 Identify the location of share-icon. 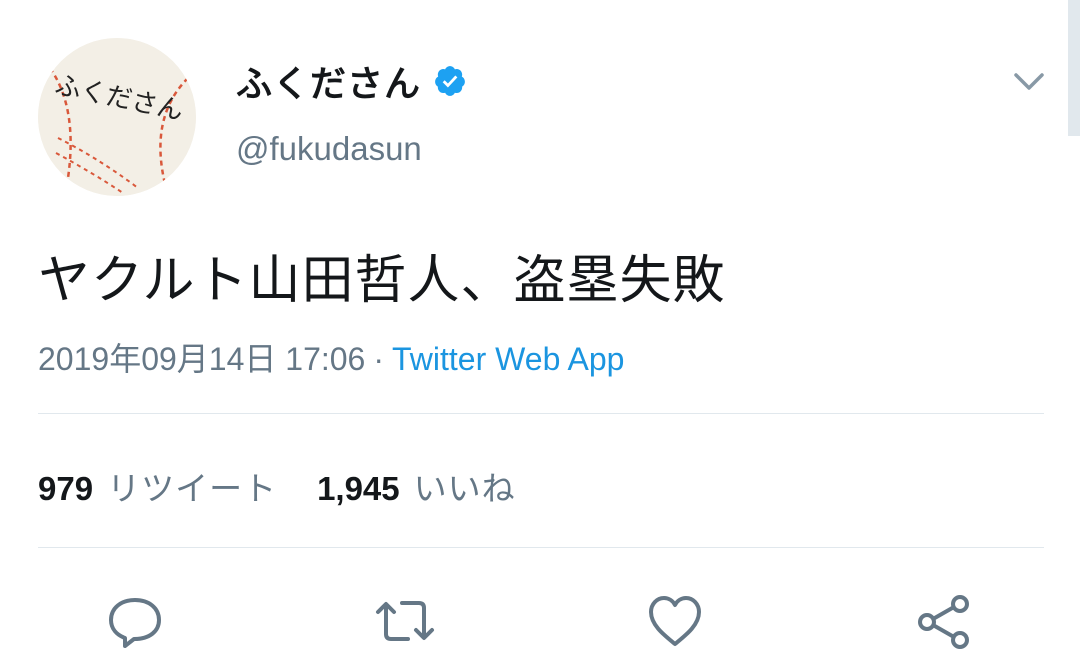
(943, 622).